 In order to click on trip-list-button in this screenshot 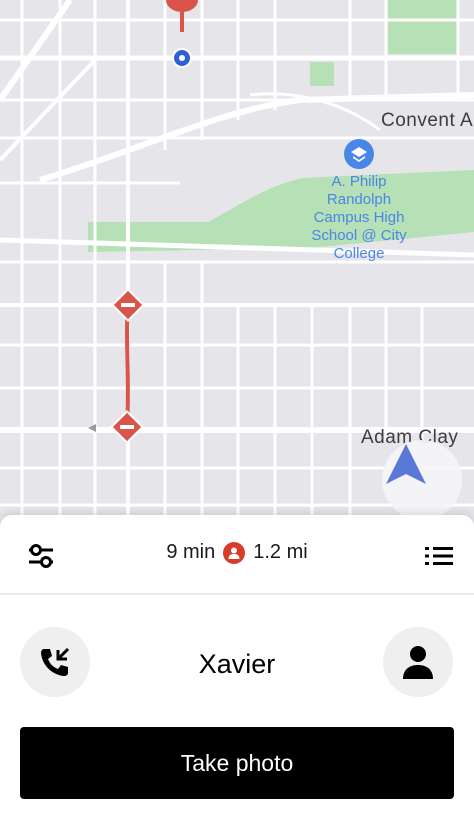, I will do `click(439, 556)`.